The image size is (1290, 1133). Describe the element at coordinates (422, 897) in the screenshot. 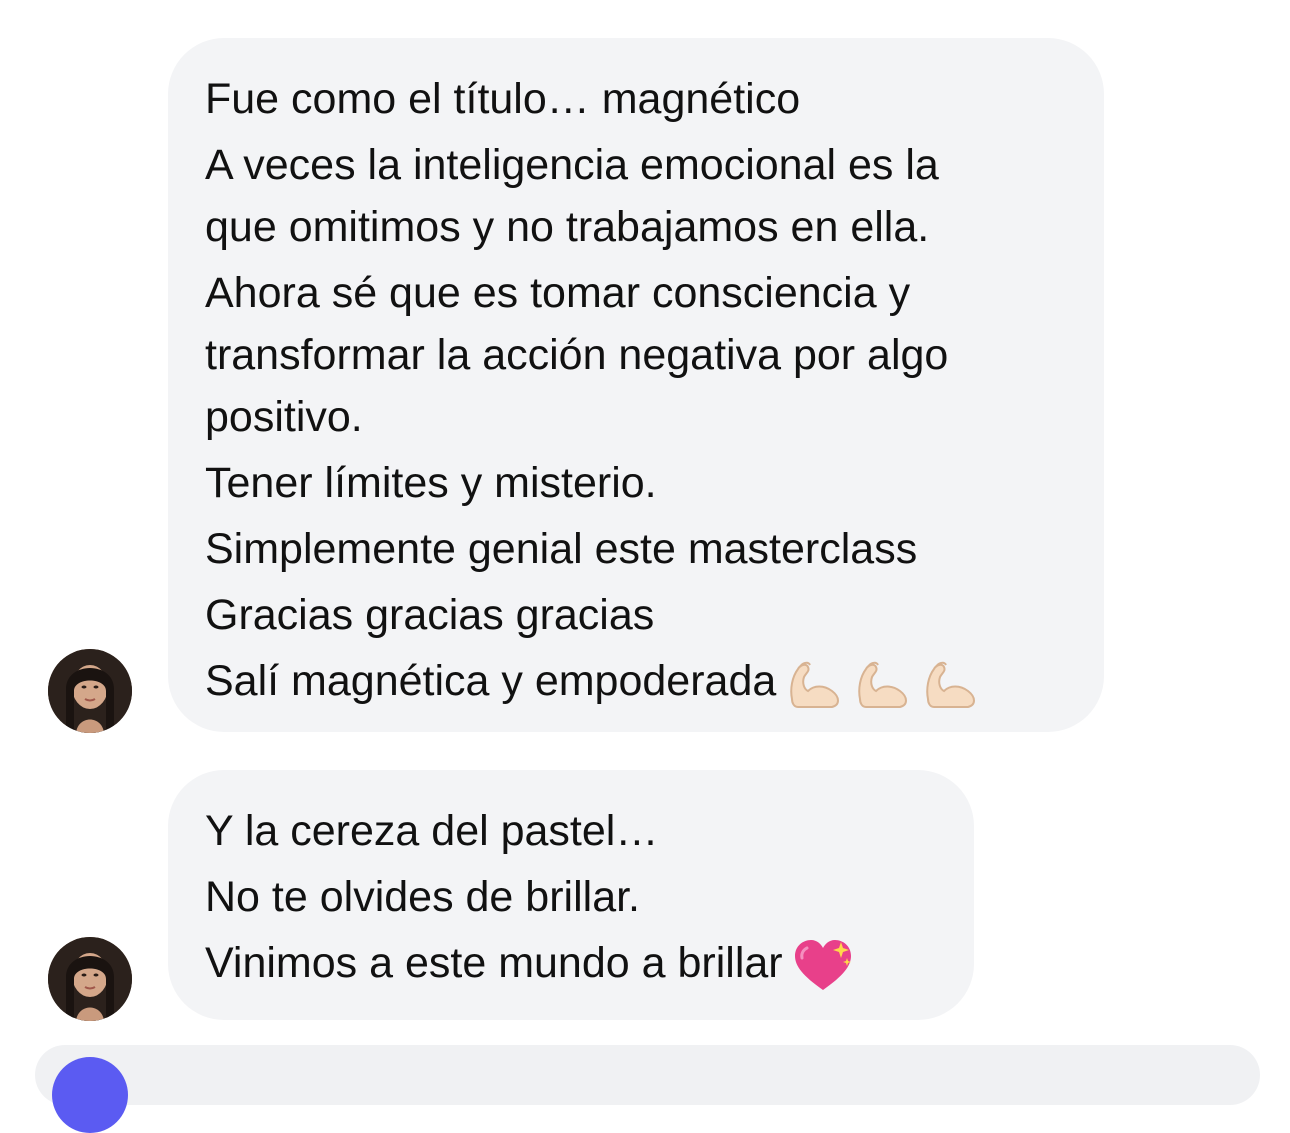

I see `message-line: No te olvides de brillar.` at that location.